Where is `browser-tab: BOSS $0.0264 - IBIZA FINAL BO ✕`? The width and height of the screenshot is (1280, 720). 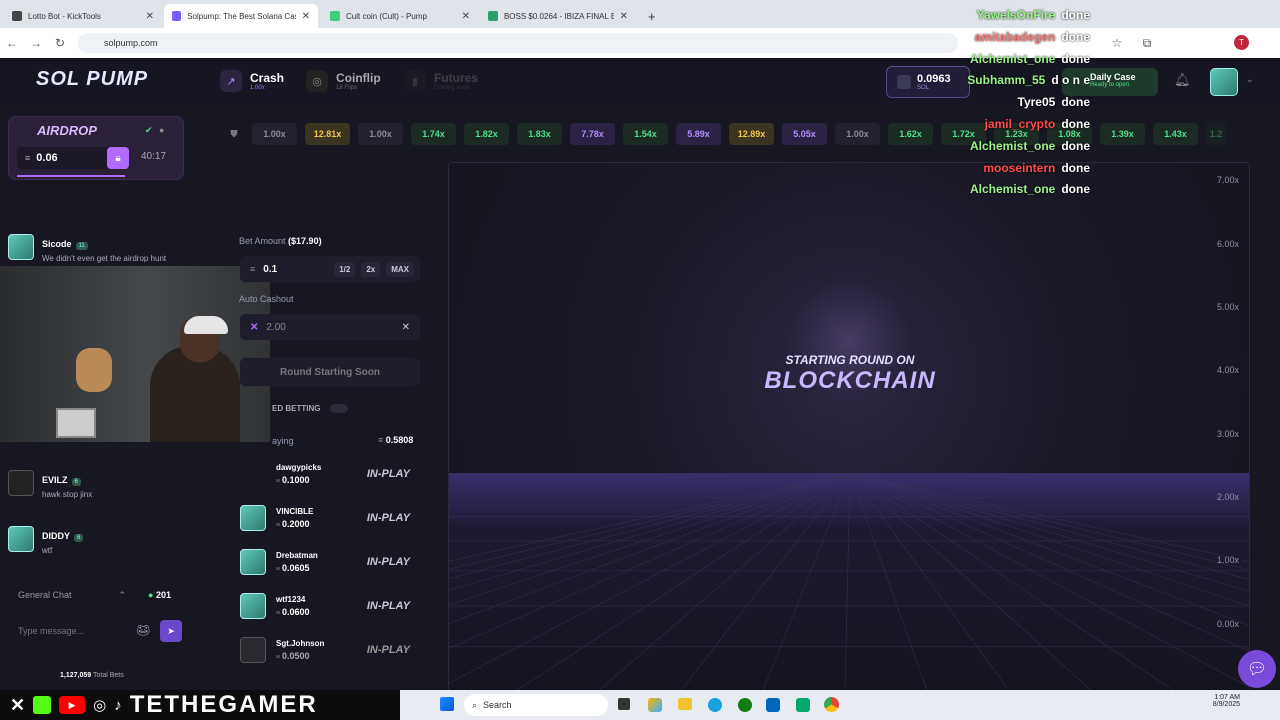 browser-tab: BOSS $0.0264 - IBIZA FINAL BO ✕ is located at coordinates (558, 16).